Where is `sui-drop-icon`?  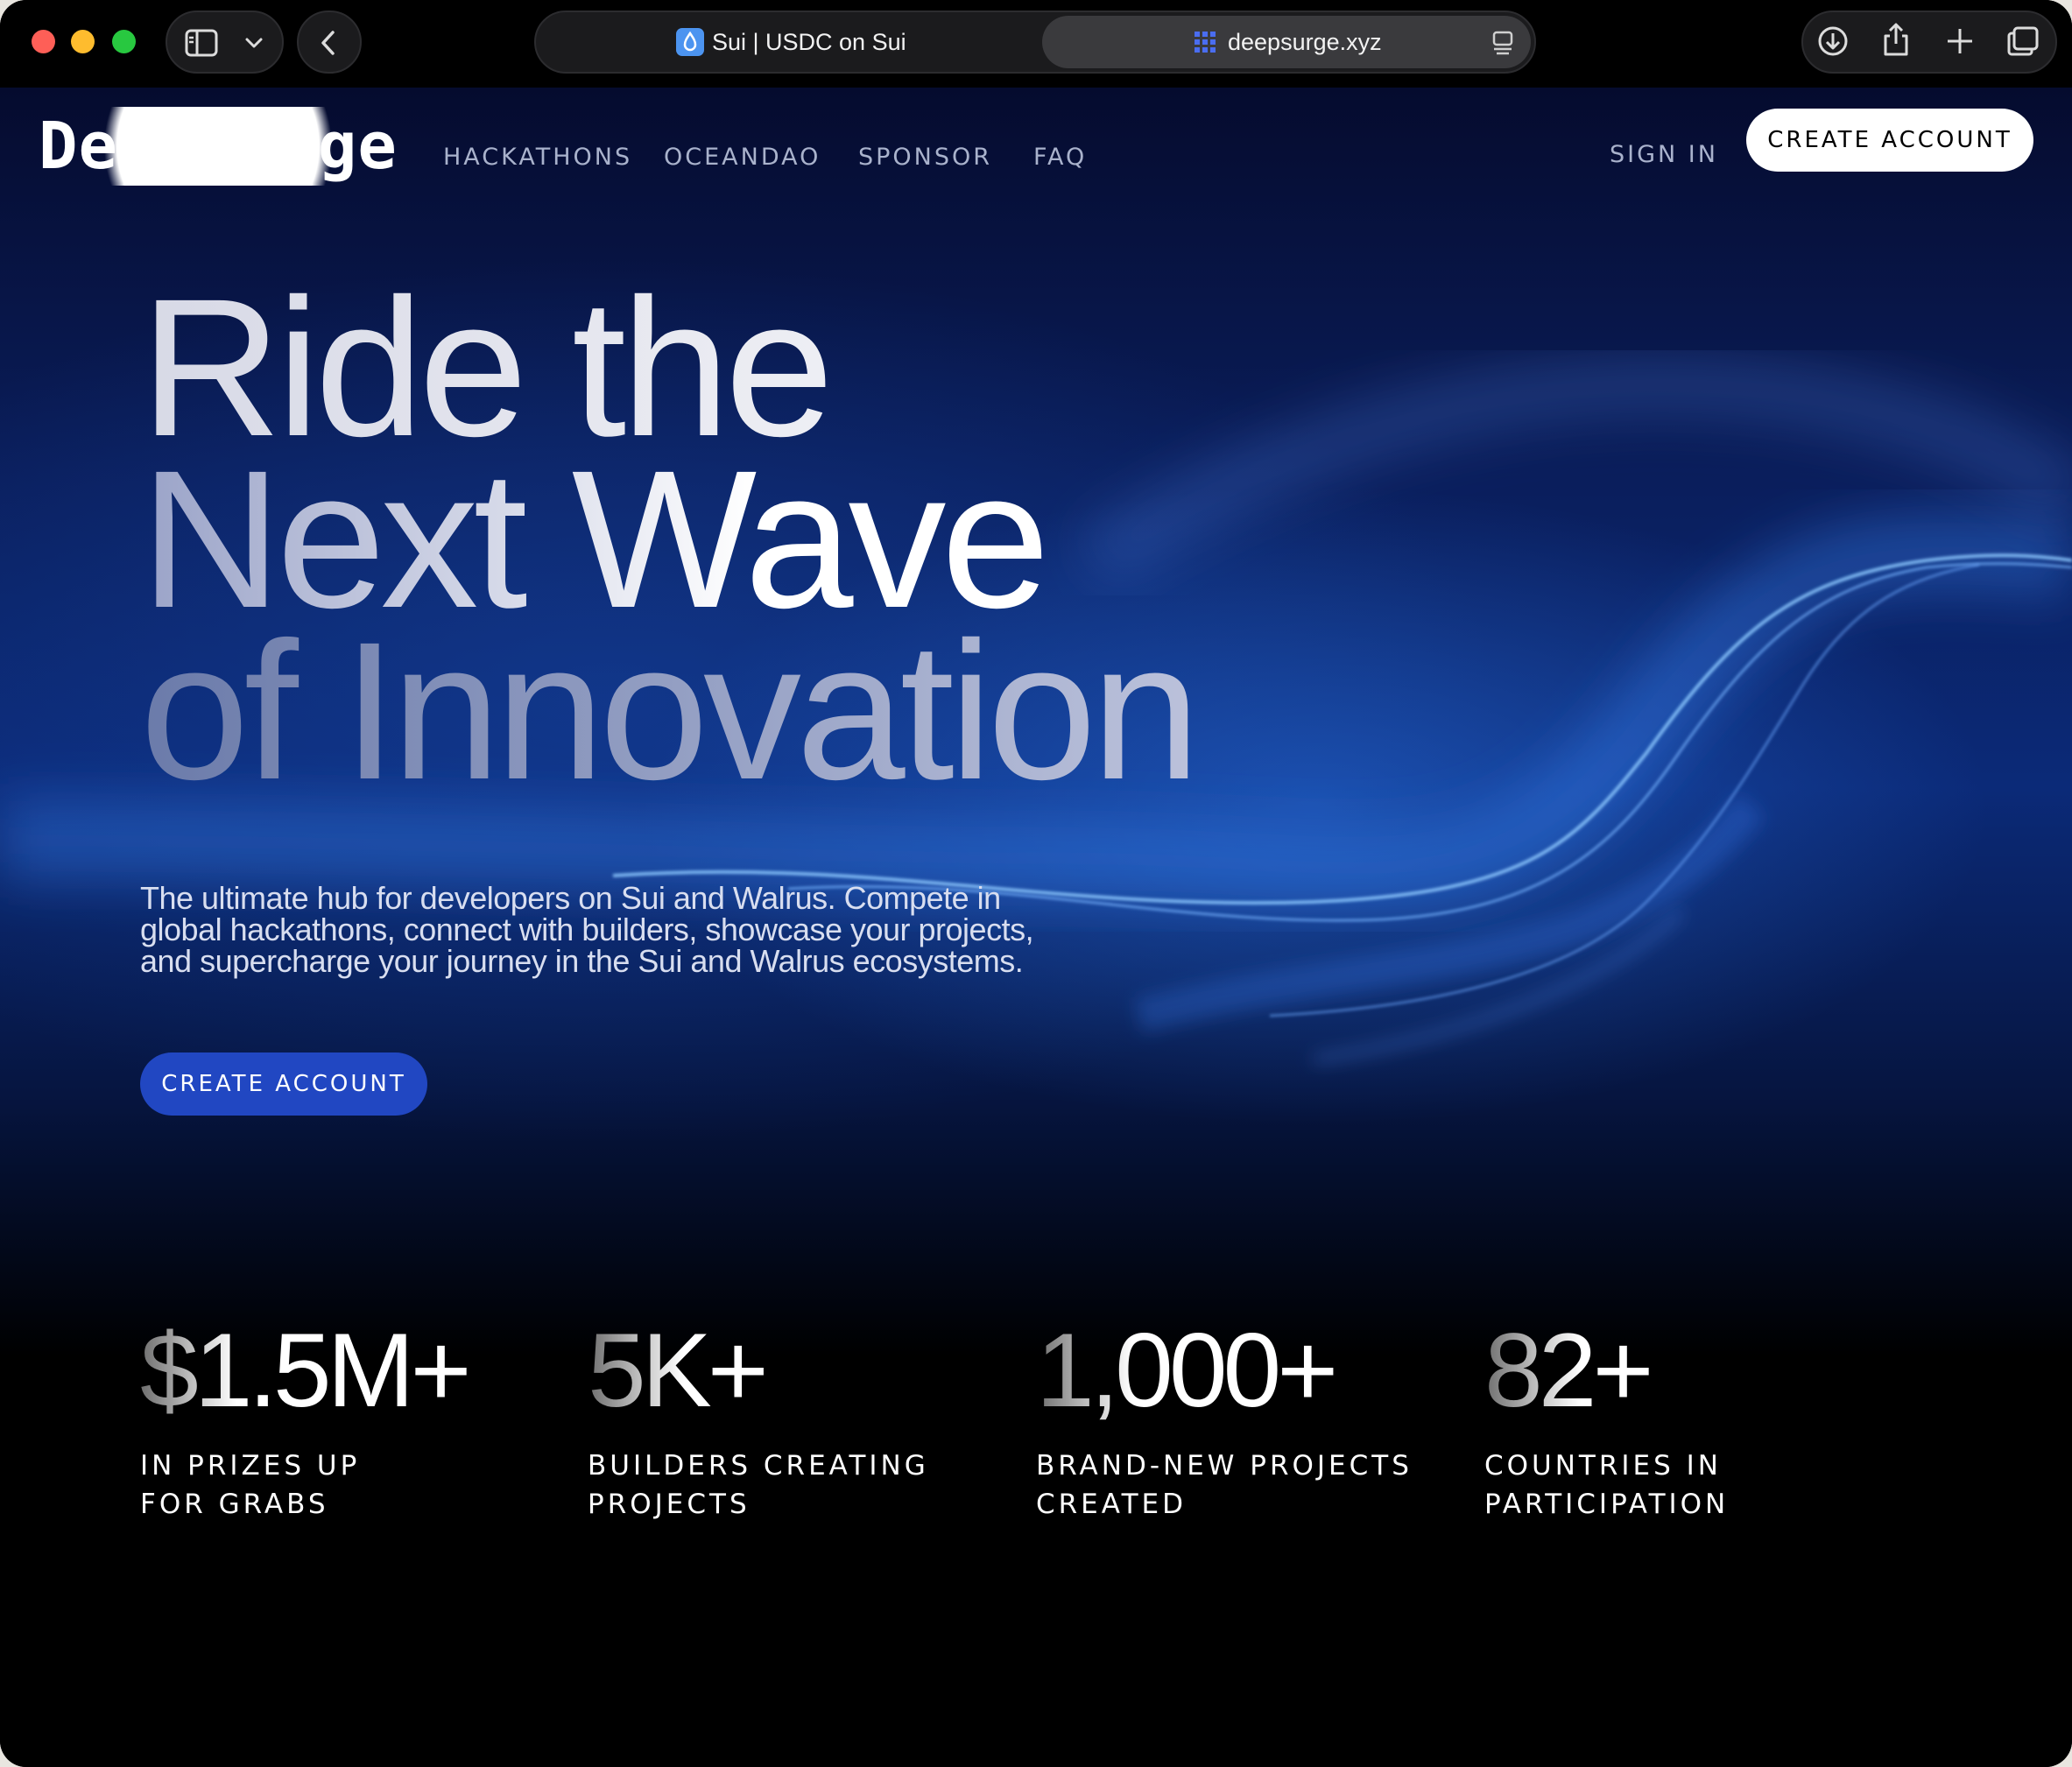
sui-drop-icon is located at coordinates (690, 42).